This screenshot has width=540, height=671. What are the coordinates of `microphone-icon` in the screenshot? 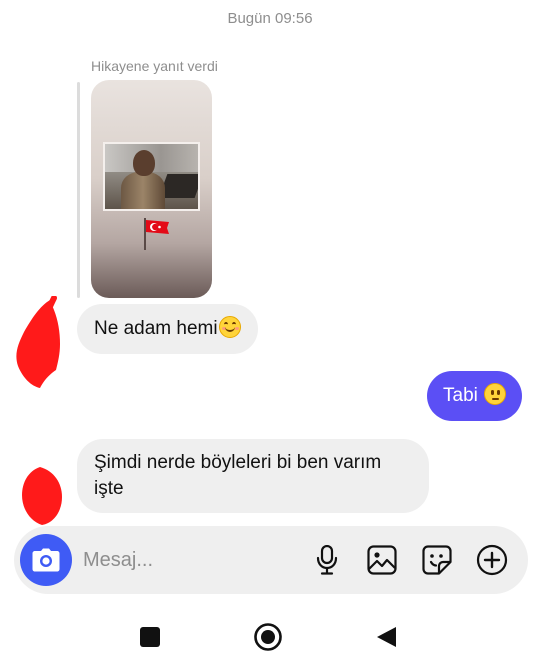 It's located at (327, 560).